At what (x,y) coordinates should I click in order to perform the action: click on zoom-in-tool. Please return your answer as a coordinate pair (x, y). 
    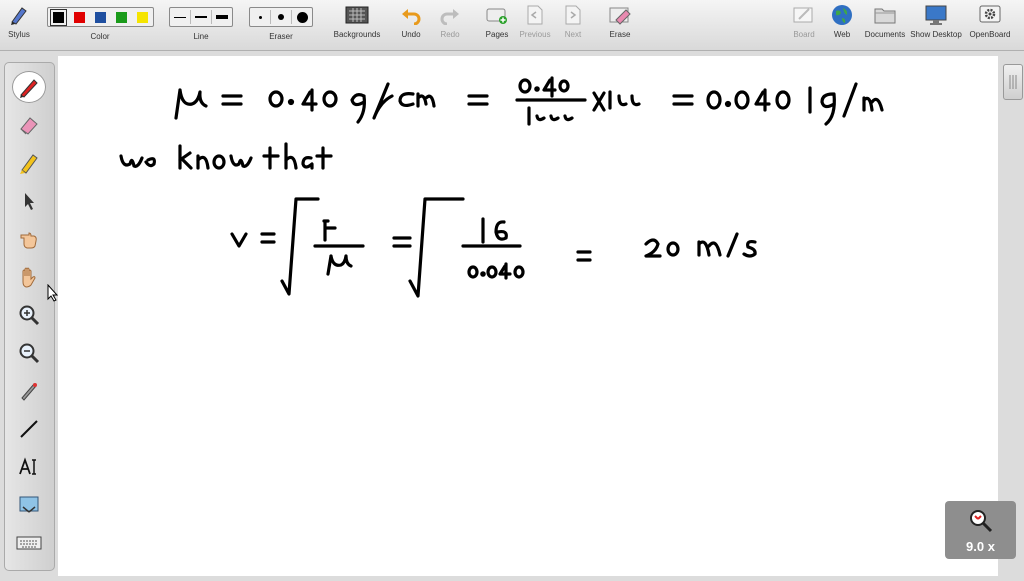
    Looking at the image, I should click on (29, 315).